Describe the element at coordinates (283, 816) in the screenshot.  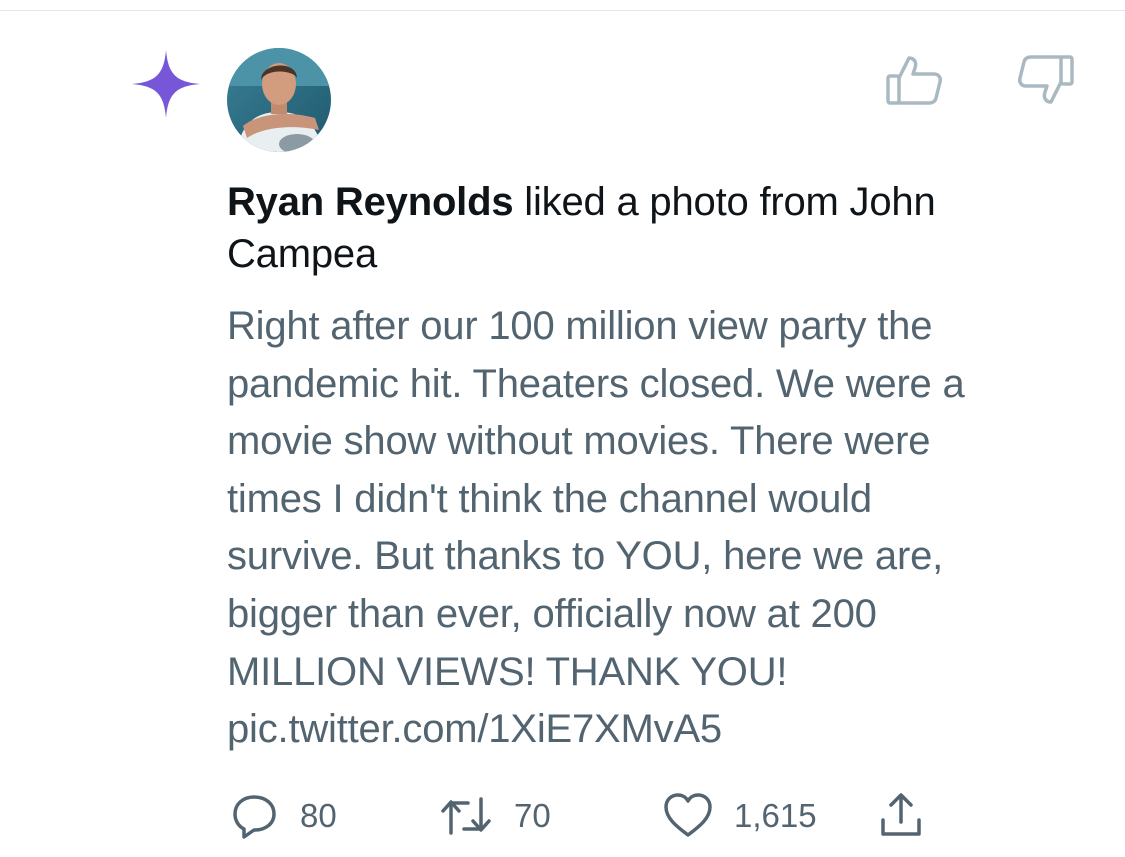
I see `reply-button: 80` at that location.